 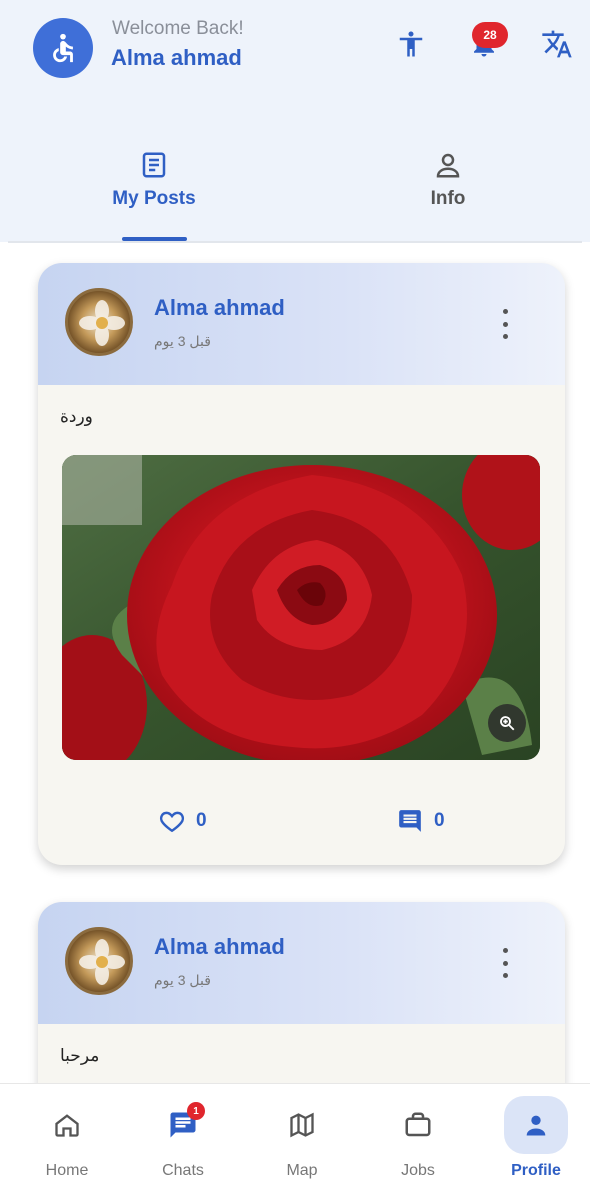 I want to click on nav-chats: 1 Chats, so click(x=183, y=1135).